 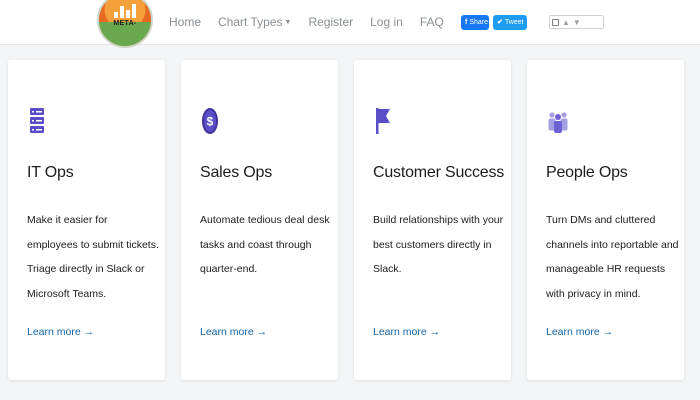 I want to click on site-logo: META-, so click(x=125, y=24).